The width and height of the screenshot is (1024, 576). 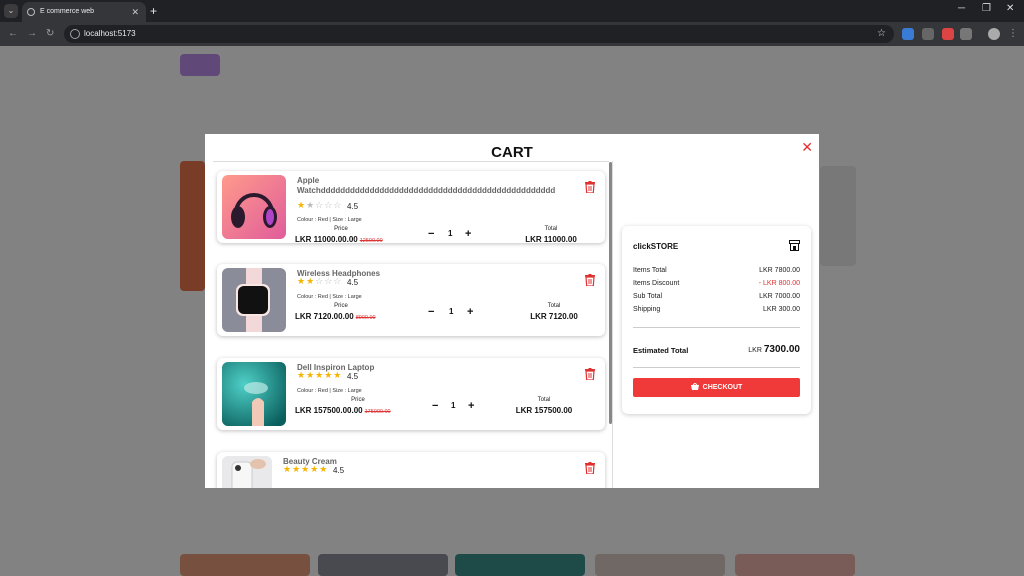 I want to click on row-label: Items Total, so click(x=650, y=270).